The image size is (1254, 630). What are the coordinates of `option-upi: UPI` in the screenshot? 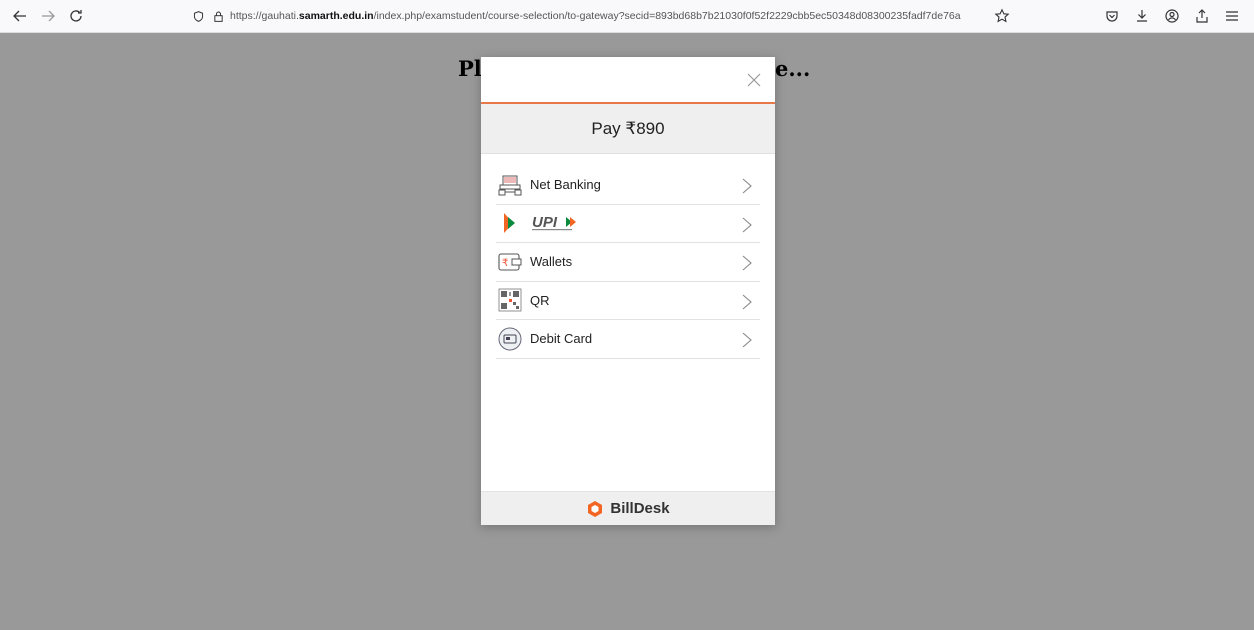 It's located at (628, 224).